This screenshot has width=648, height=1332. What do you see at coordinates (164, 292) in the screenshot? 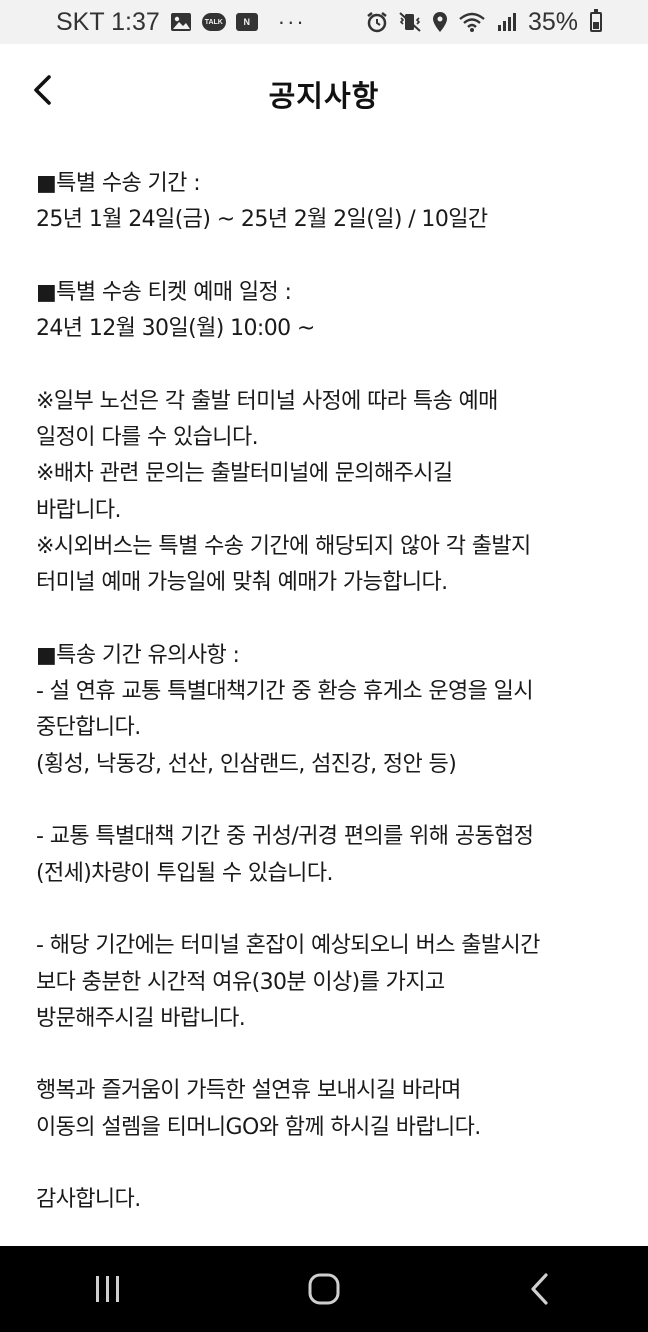
I see `notice-line: ■특별 수송 티켓 예매 일정 :` at bounding box center [164, 292].